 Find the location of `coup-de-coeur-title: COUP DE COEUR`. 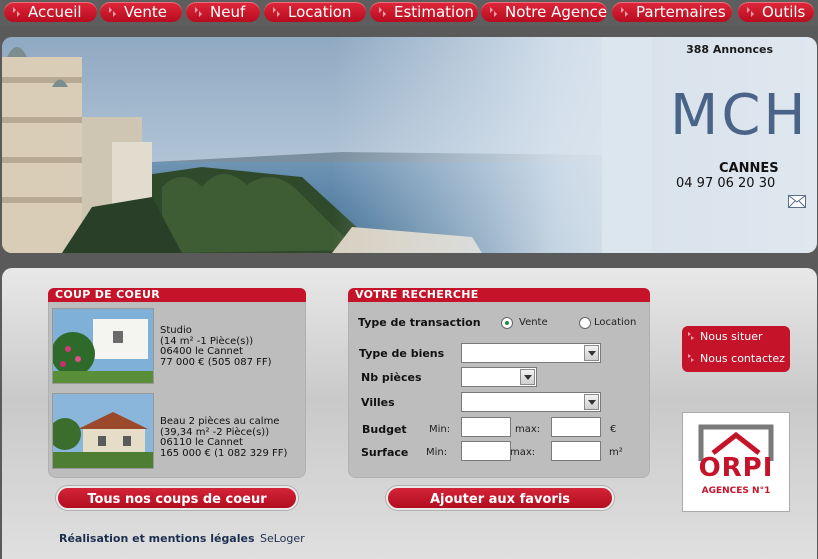

coup-de-coeur-title: COUP DE COEUR is located at coordinates (177, 295).